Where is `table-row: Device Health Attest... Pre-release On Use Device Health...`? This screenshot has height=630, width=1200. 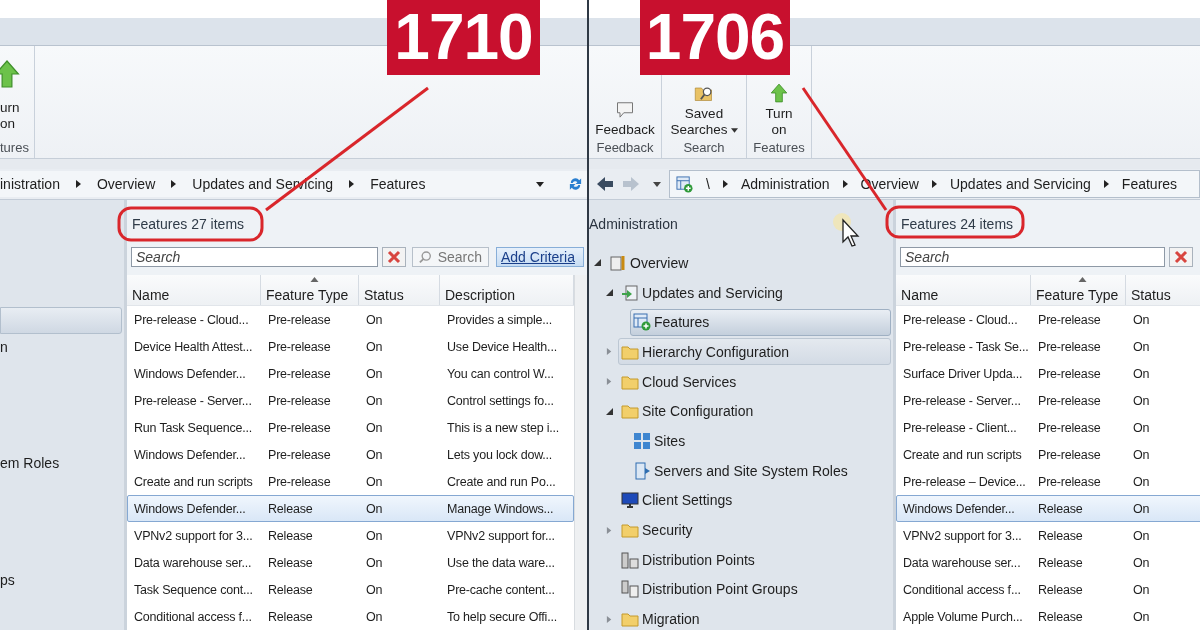
table-row: Device Health Attest... Pre-release On Use Device Health... is located at coordinates (350, 346).